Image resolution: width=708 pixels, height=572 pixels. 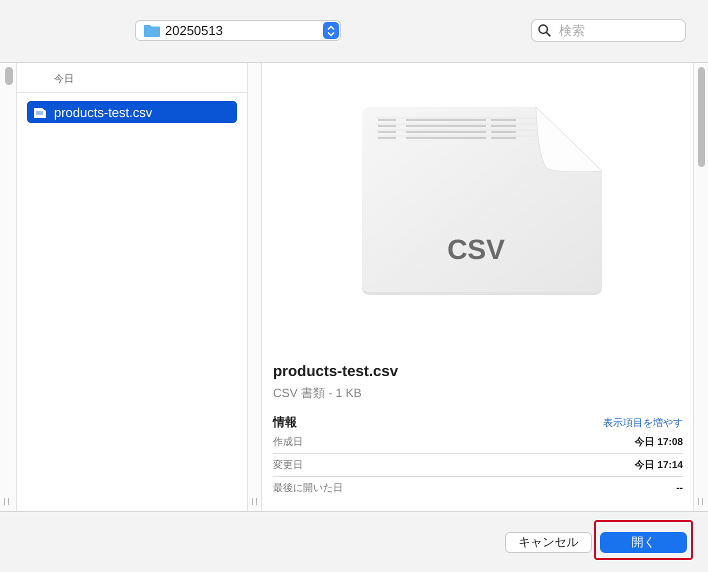 What do you see at coordinates (288, 465) in the screenshot?
I see `info-label: 変更日` at bounding box center [288, 465].